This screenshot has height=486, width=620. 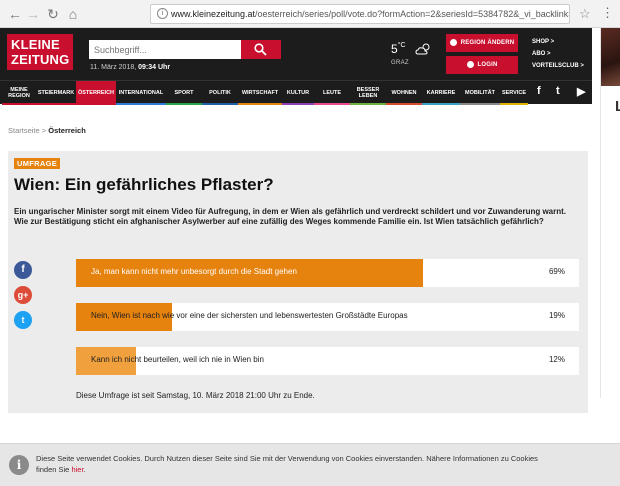 I want to click on cookie-info-link: hier, so click(x=77, y=469).